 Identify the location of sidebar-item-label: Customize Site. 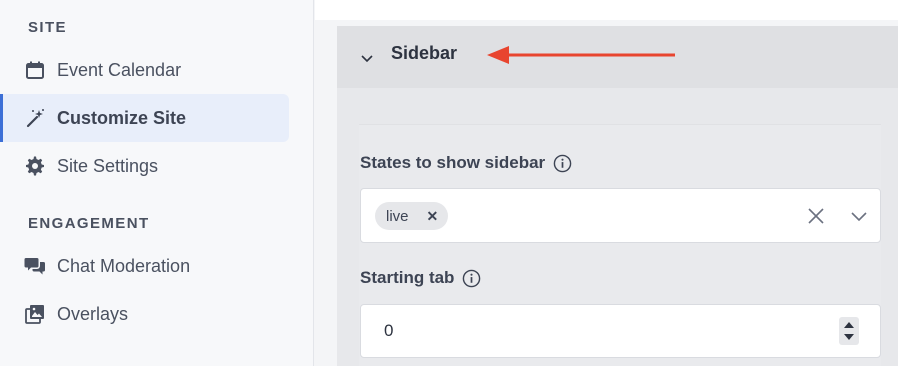
(122, 117).